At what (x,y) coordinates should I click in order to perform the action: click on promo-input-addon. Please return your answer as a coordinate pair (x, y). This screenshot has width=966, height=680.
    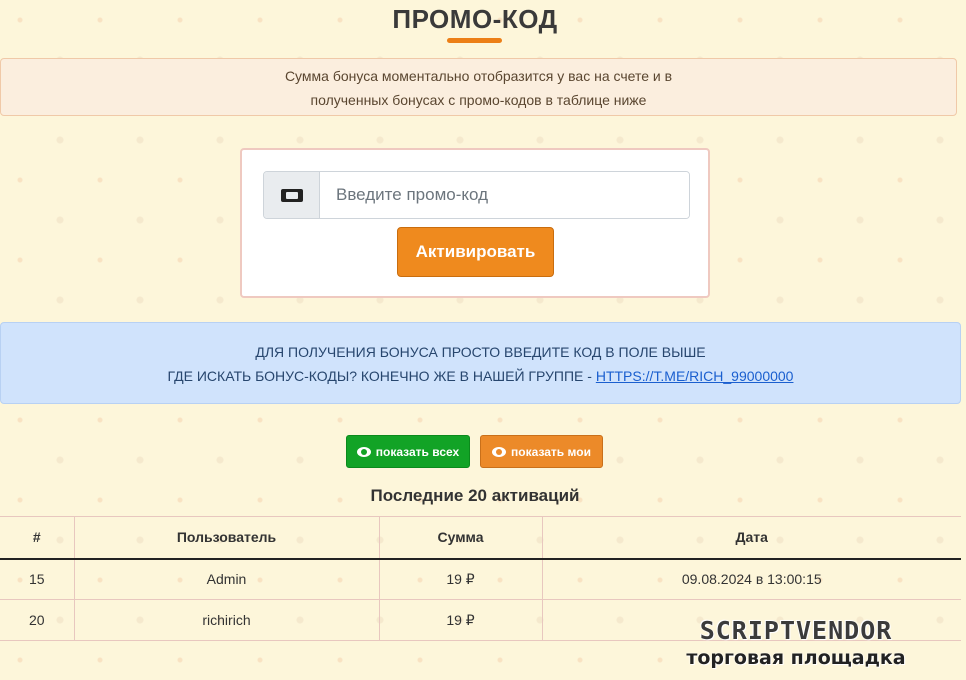
    Looking at the image, I should click on (292, 195).